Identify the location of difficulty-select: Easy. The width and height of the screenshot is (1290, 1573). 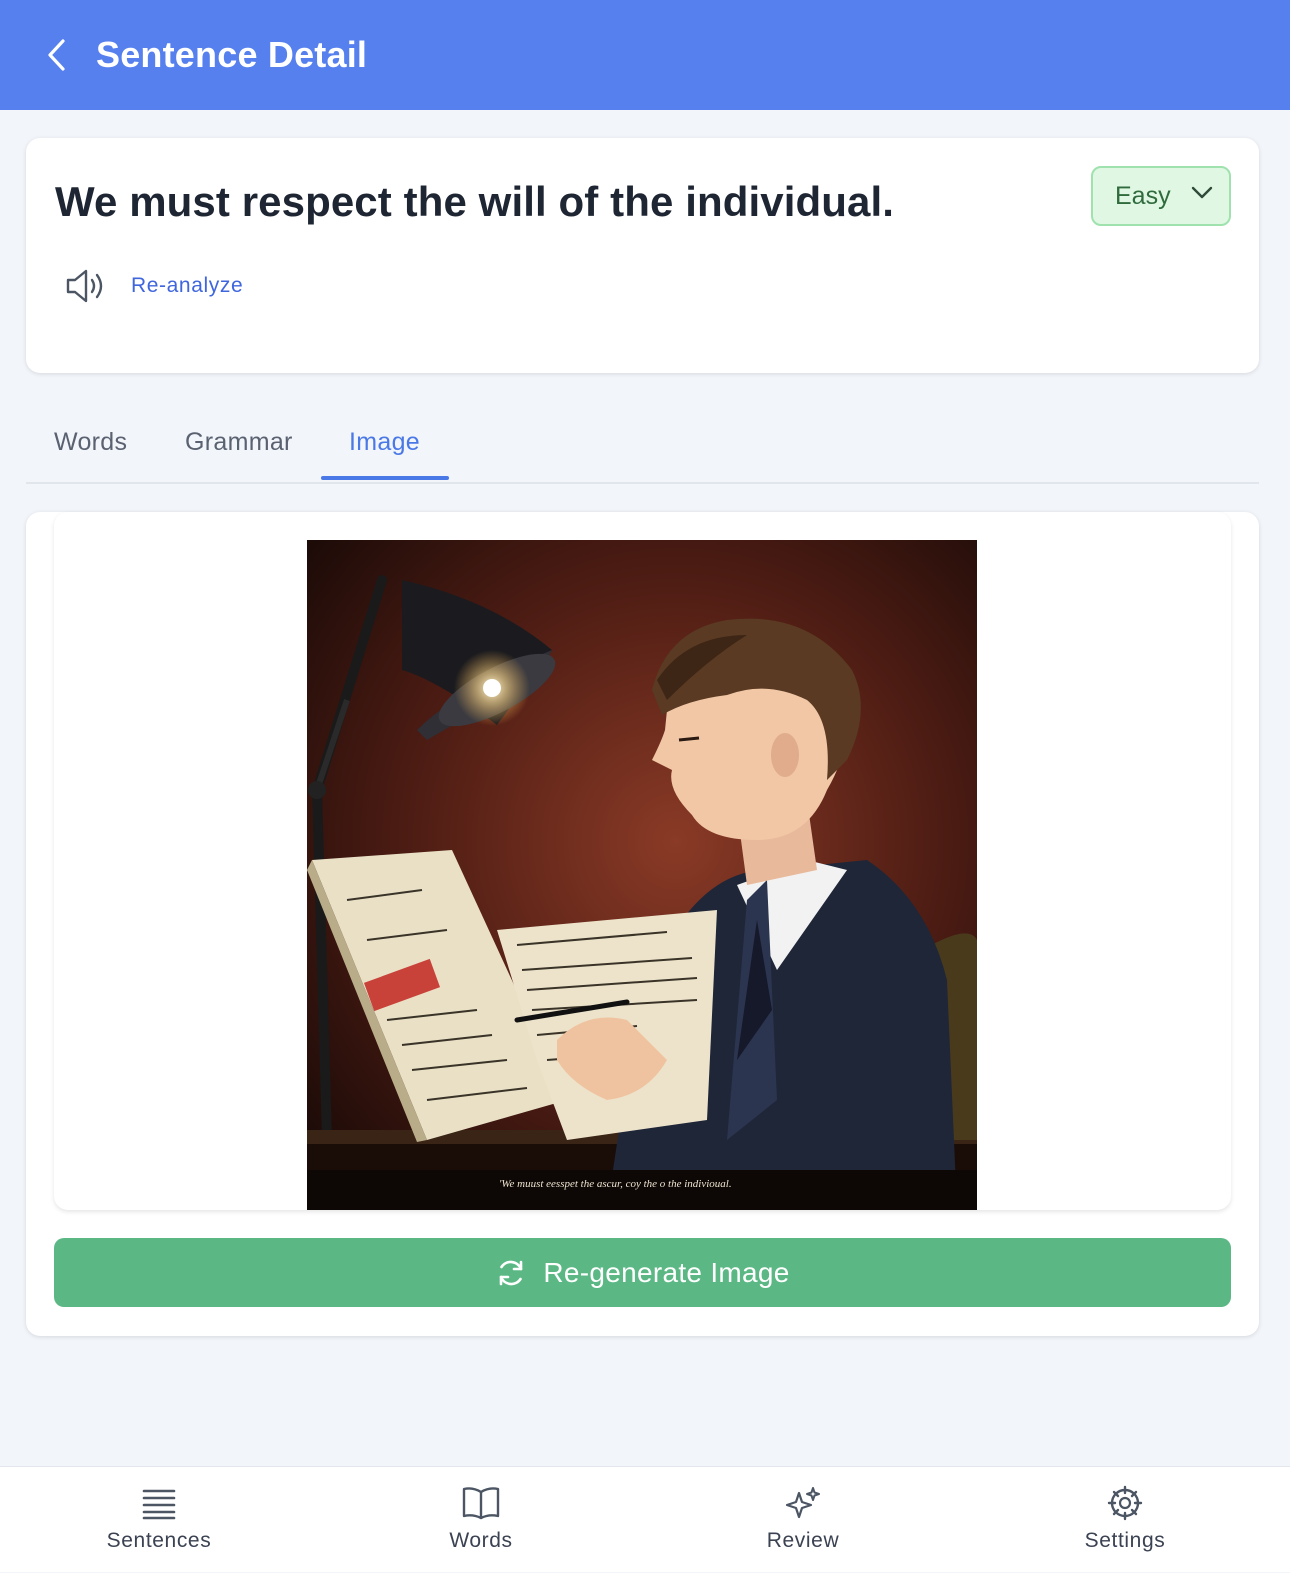
(1161, 196).